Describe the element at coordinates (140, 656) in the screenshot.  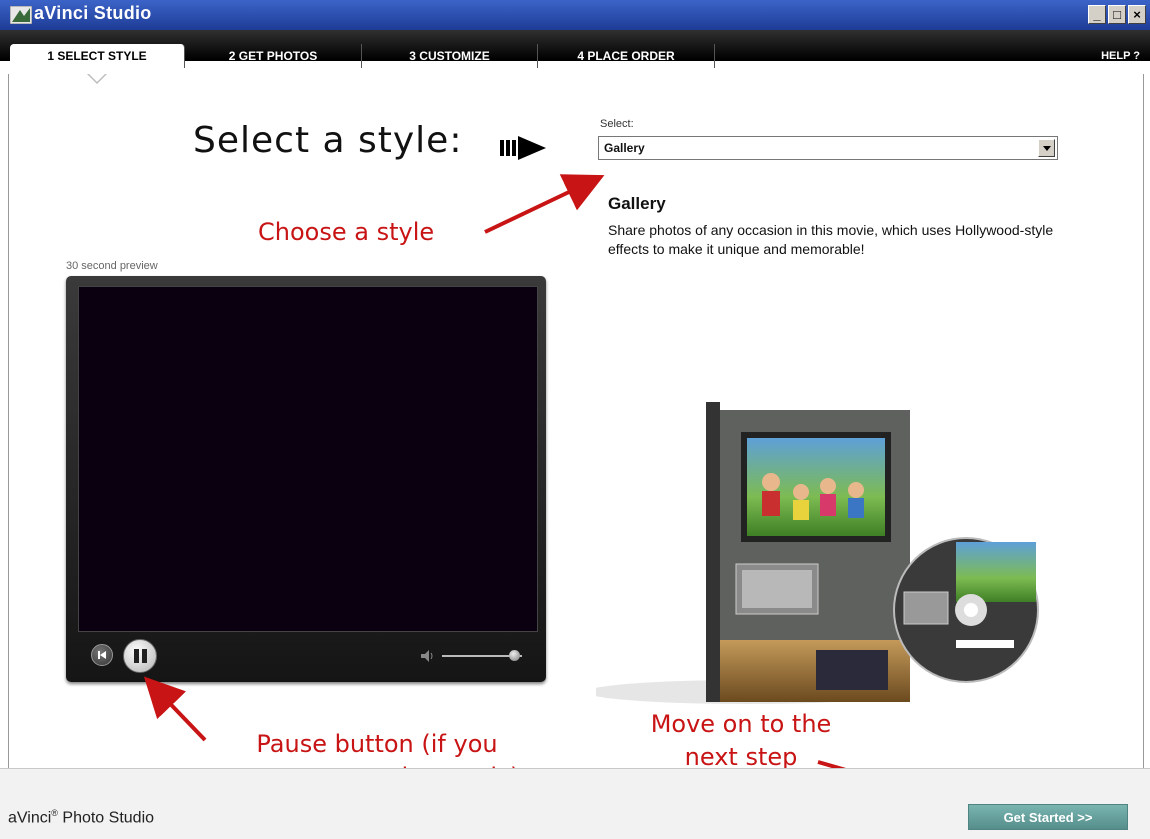
I see `pause-button` at that location.